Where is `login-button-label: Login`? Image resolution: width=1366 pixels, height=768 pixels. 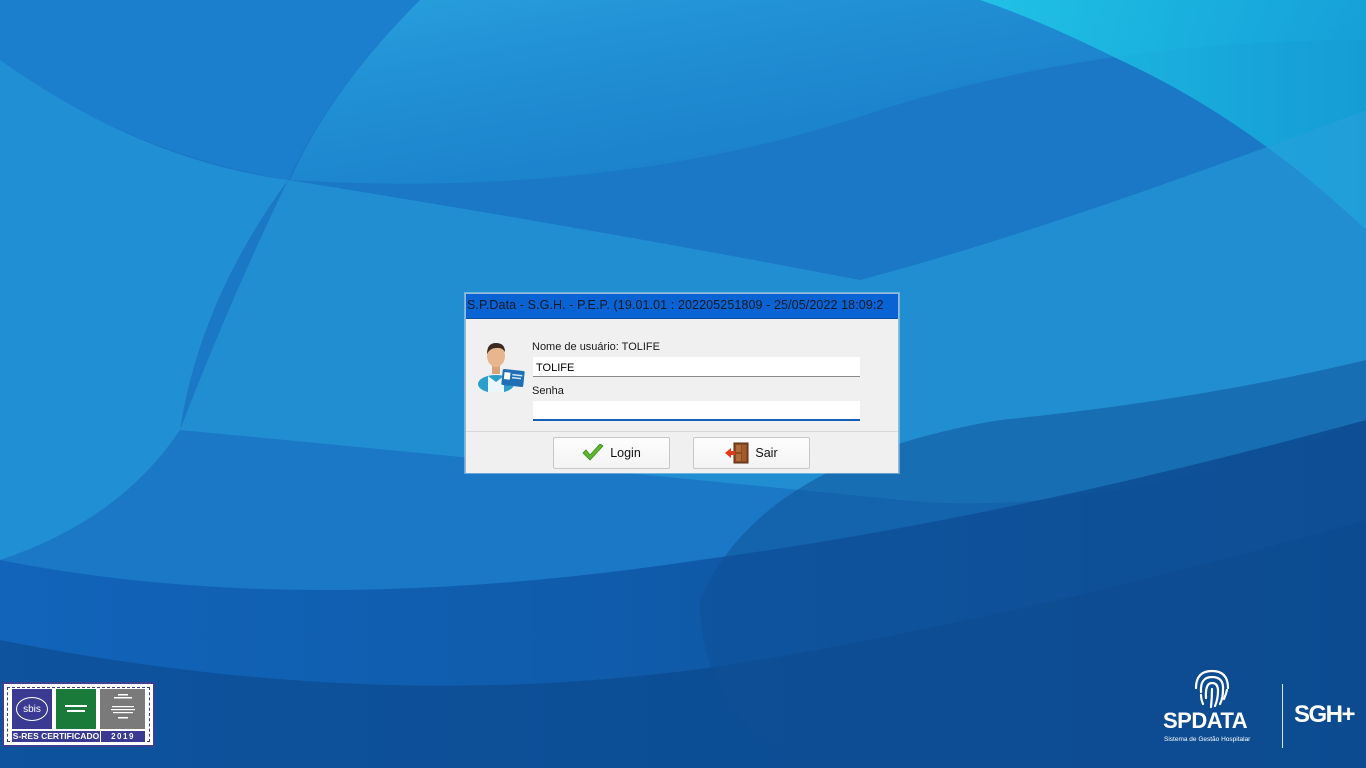 login-button-label: Login is located at coordinates (625, 453).